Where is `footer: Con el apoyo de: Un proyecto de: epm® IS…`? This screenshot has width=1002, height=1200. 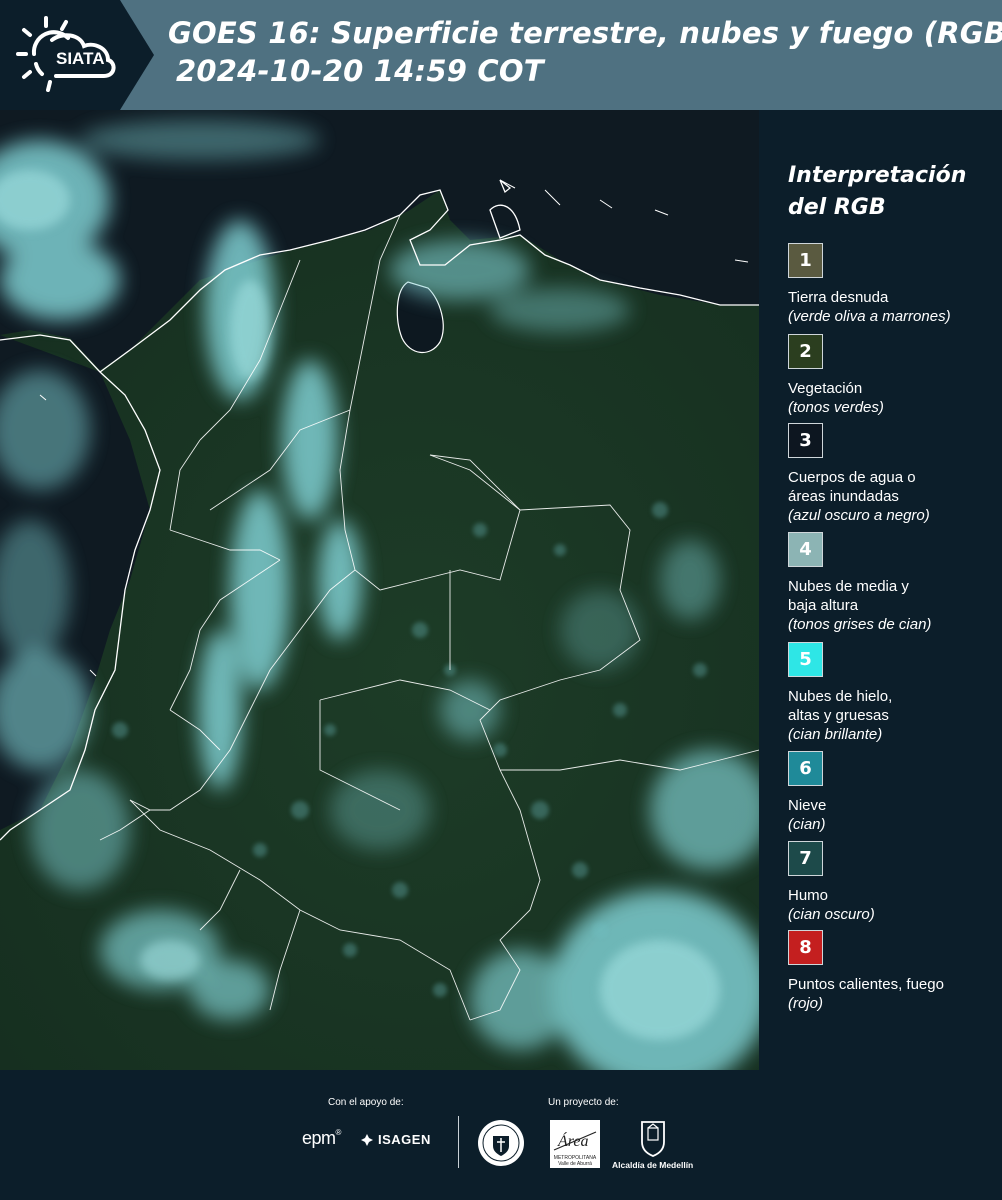
footer: Con el apoyo de: Un proyecto de: epm® IS… is located at coordinates (501, 1135).